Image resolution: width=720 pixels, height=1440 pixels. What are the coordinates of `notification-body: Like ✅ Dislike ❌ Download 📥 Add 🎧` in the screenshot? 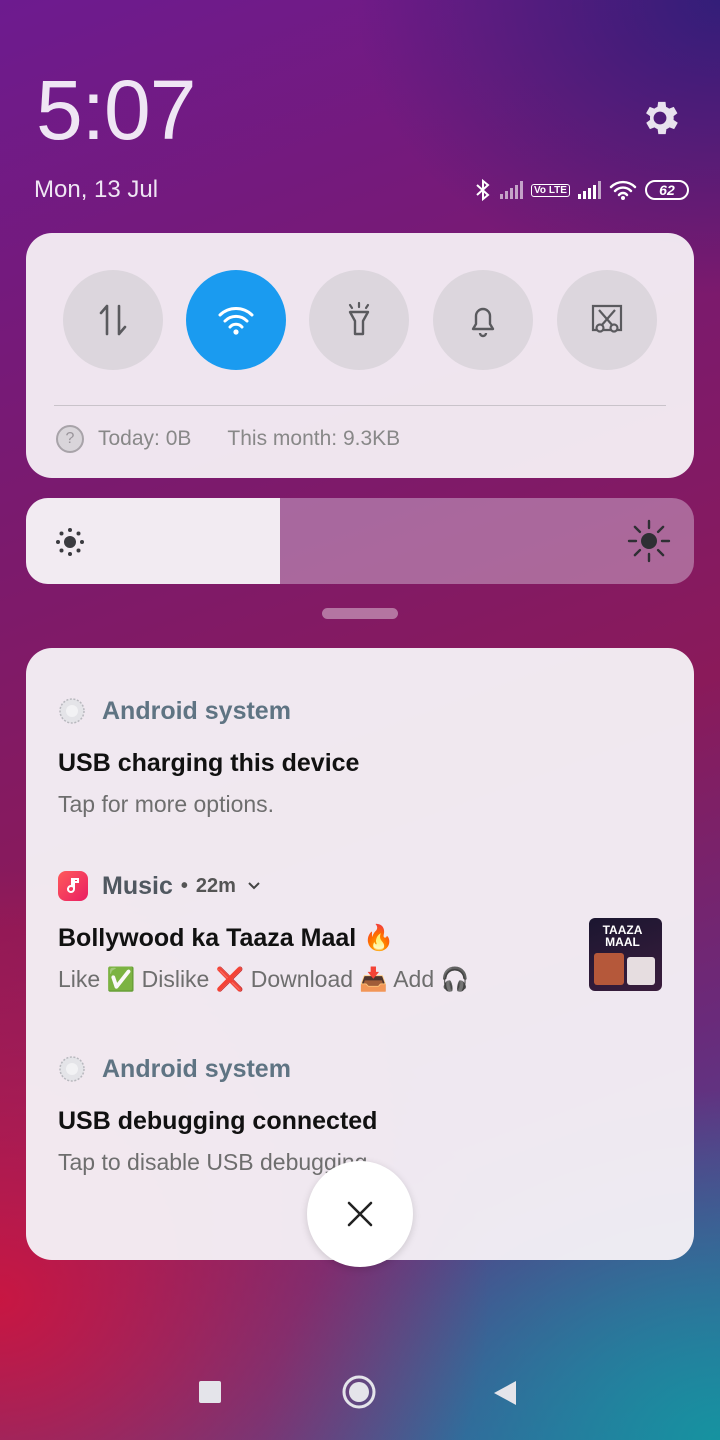 It's located at (264, 979).